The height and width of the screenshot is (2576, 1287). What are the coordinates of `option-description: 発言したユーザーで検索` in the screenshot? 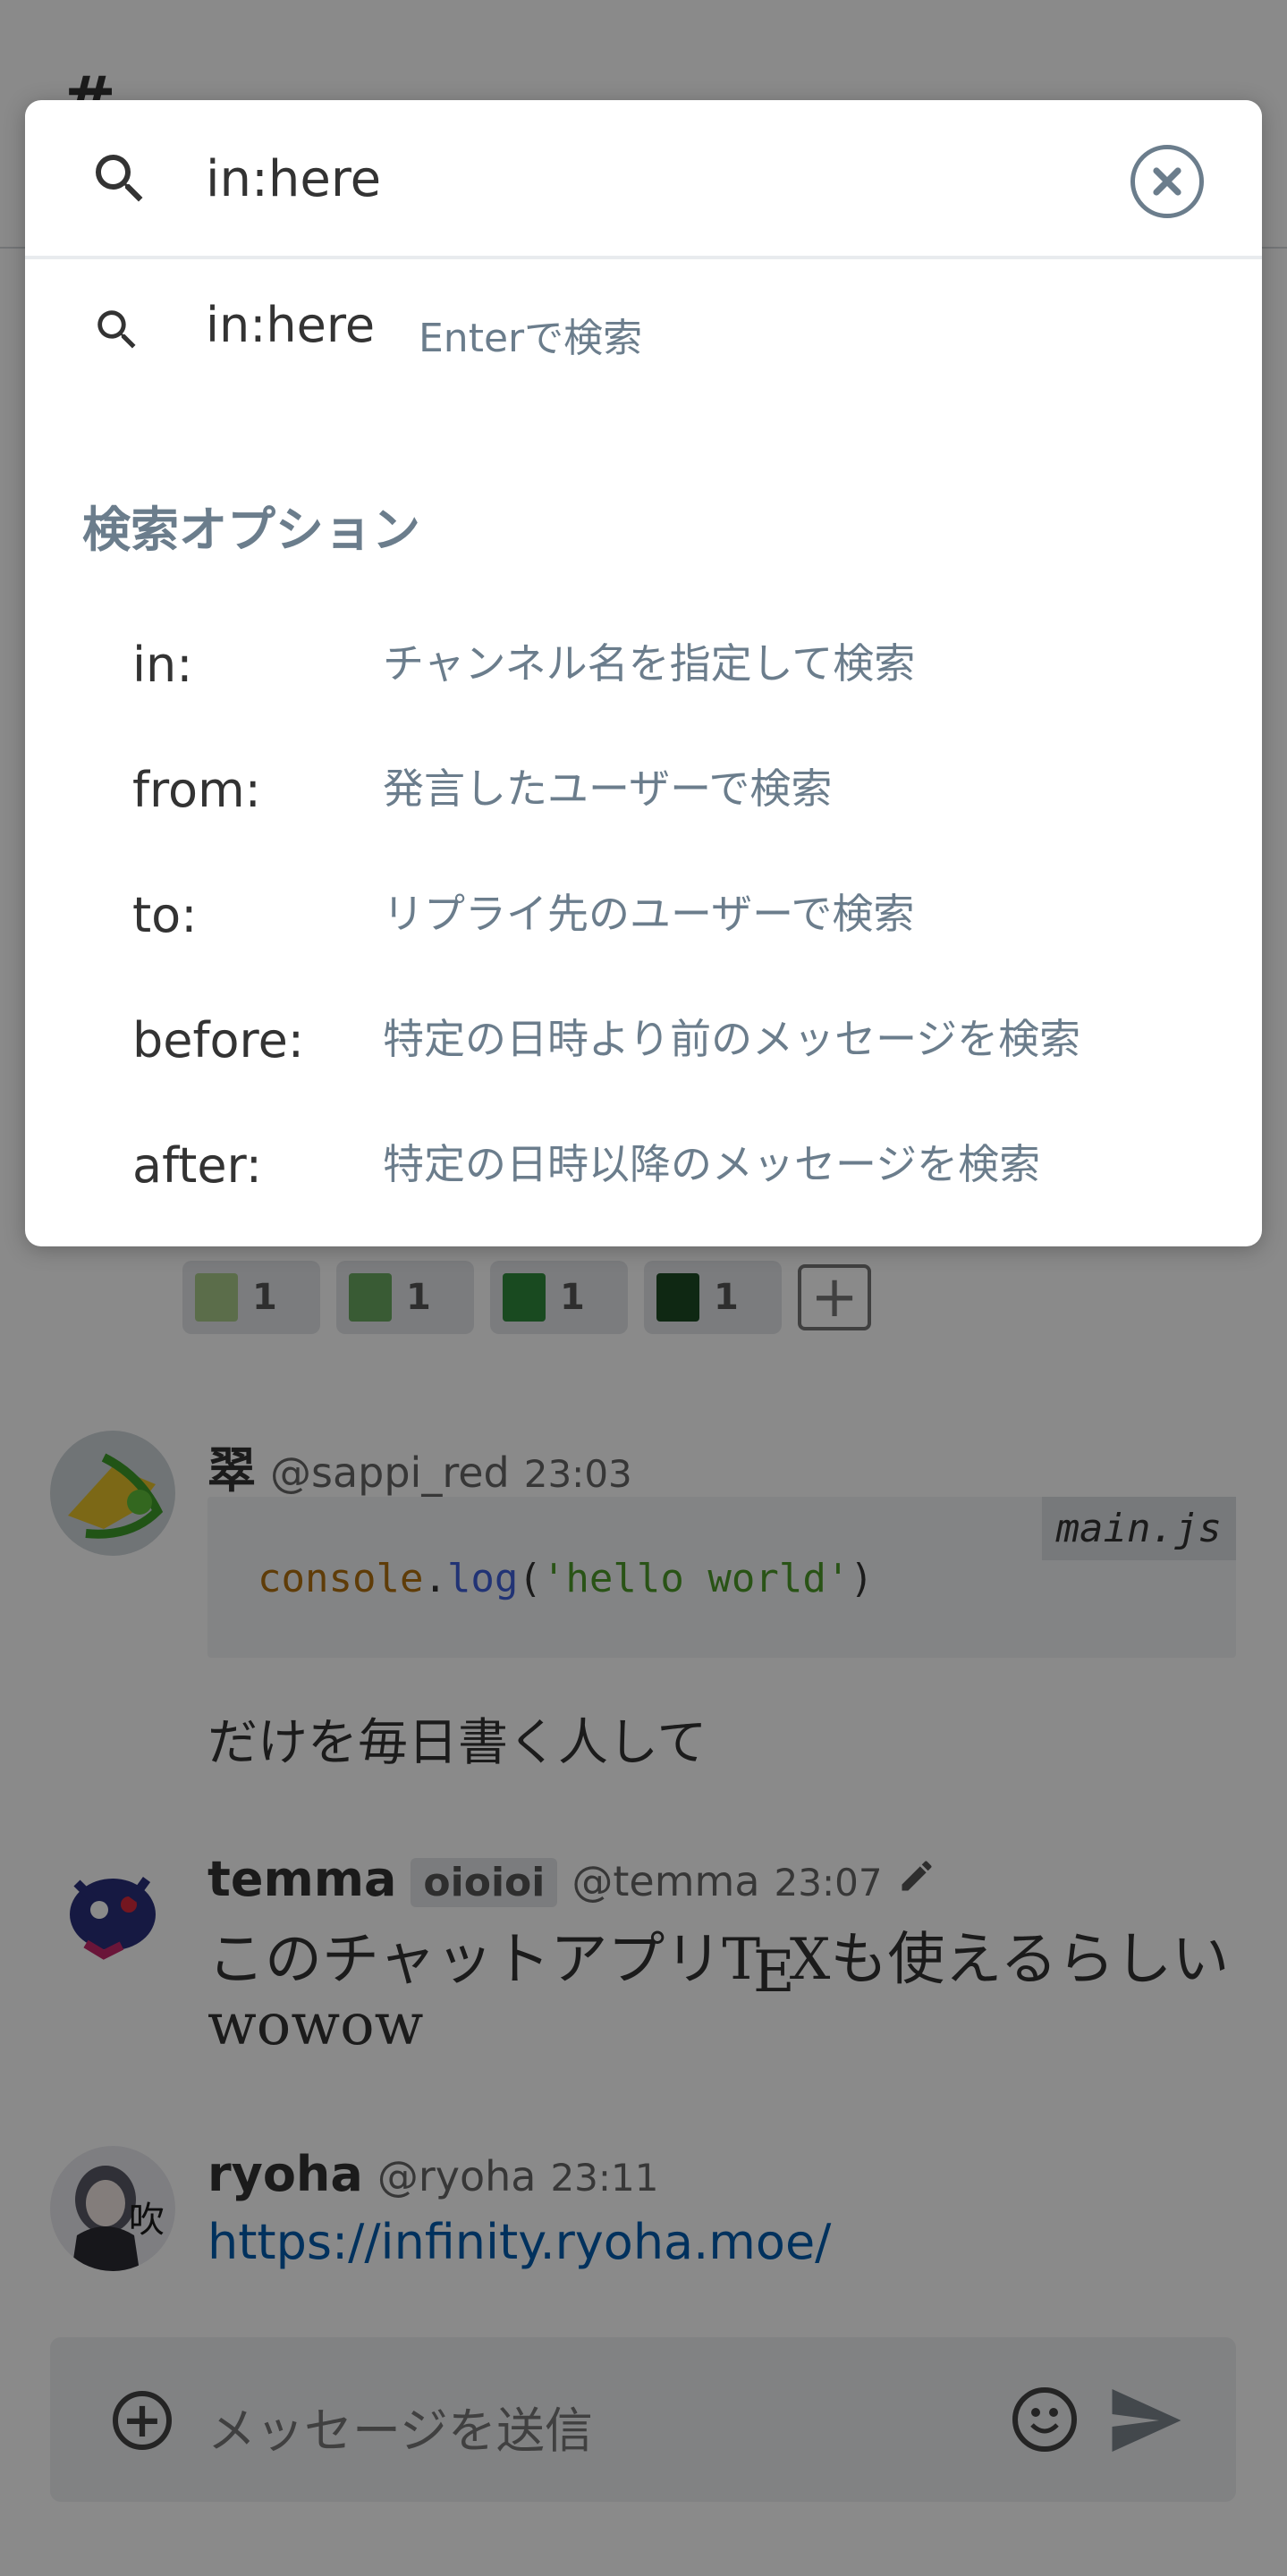 It's located at (608, 788).